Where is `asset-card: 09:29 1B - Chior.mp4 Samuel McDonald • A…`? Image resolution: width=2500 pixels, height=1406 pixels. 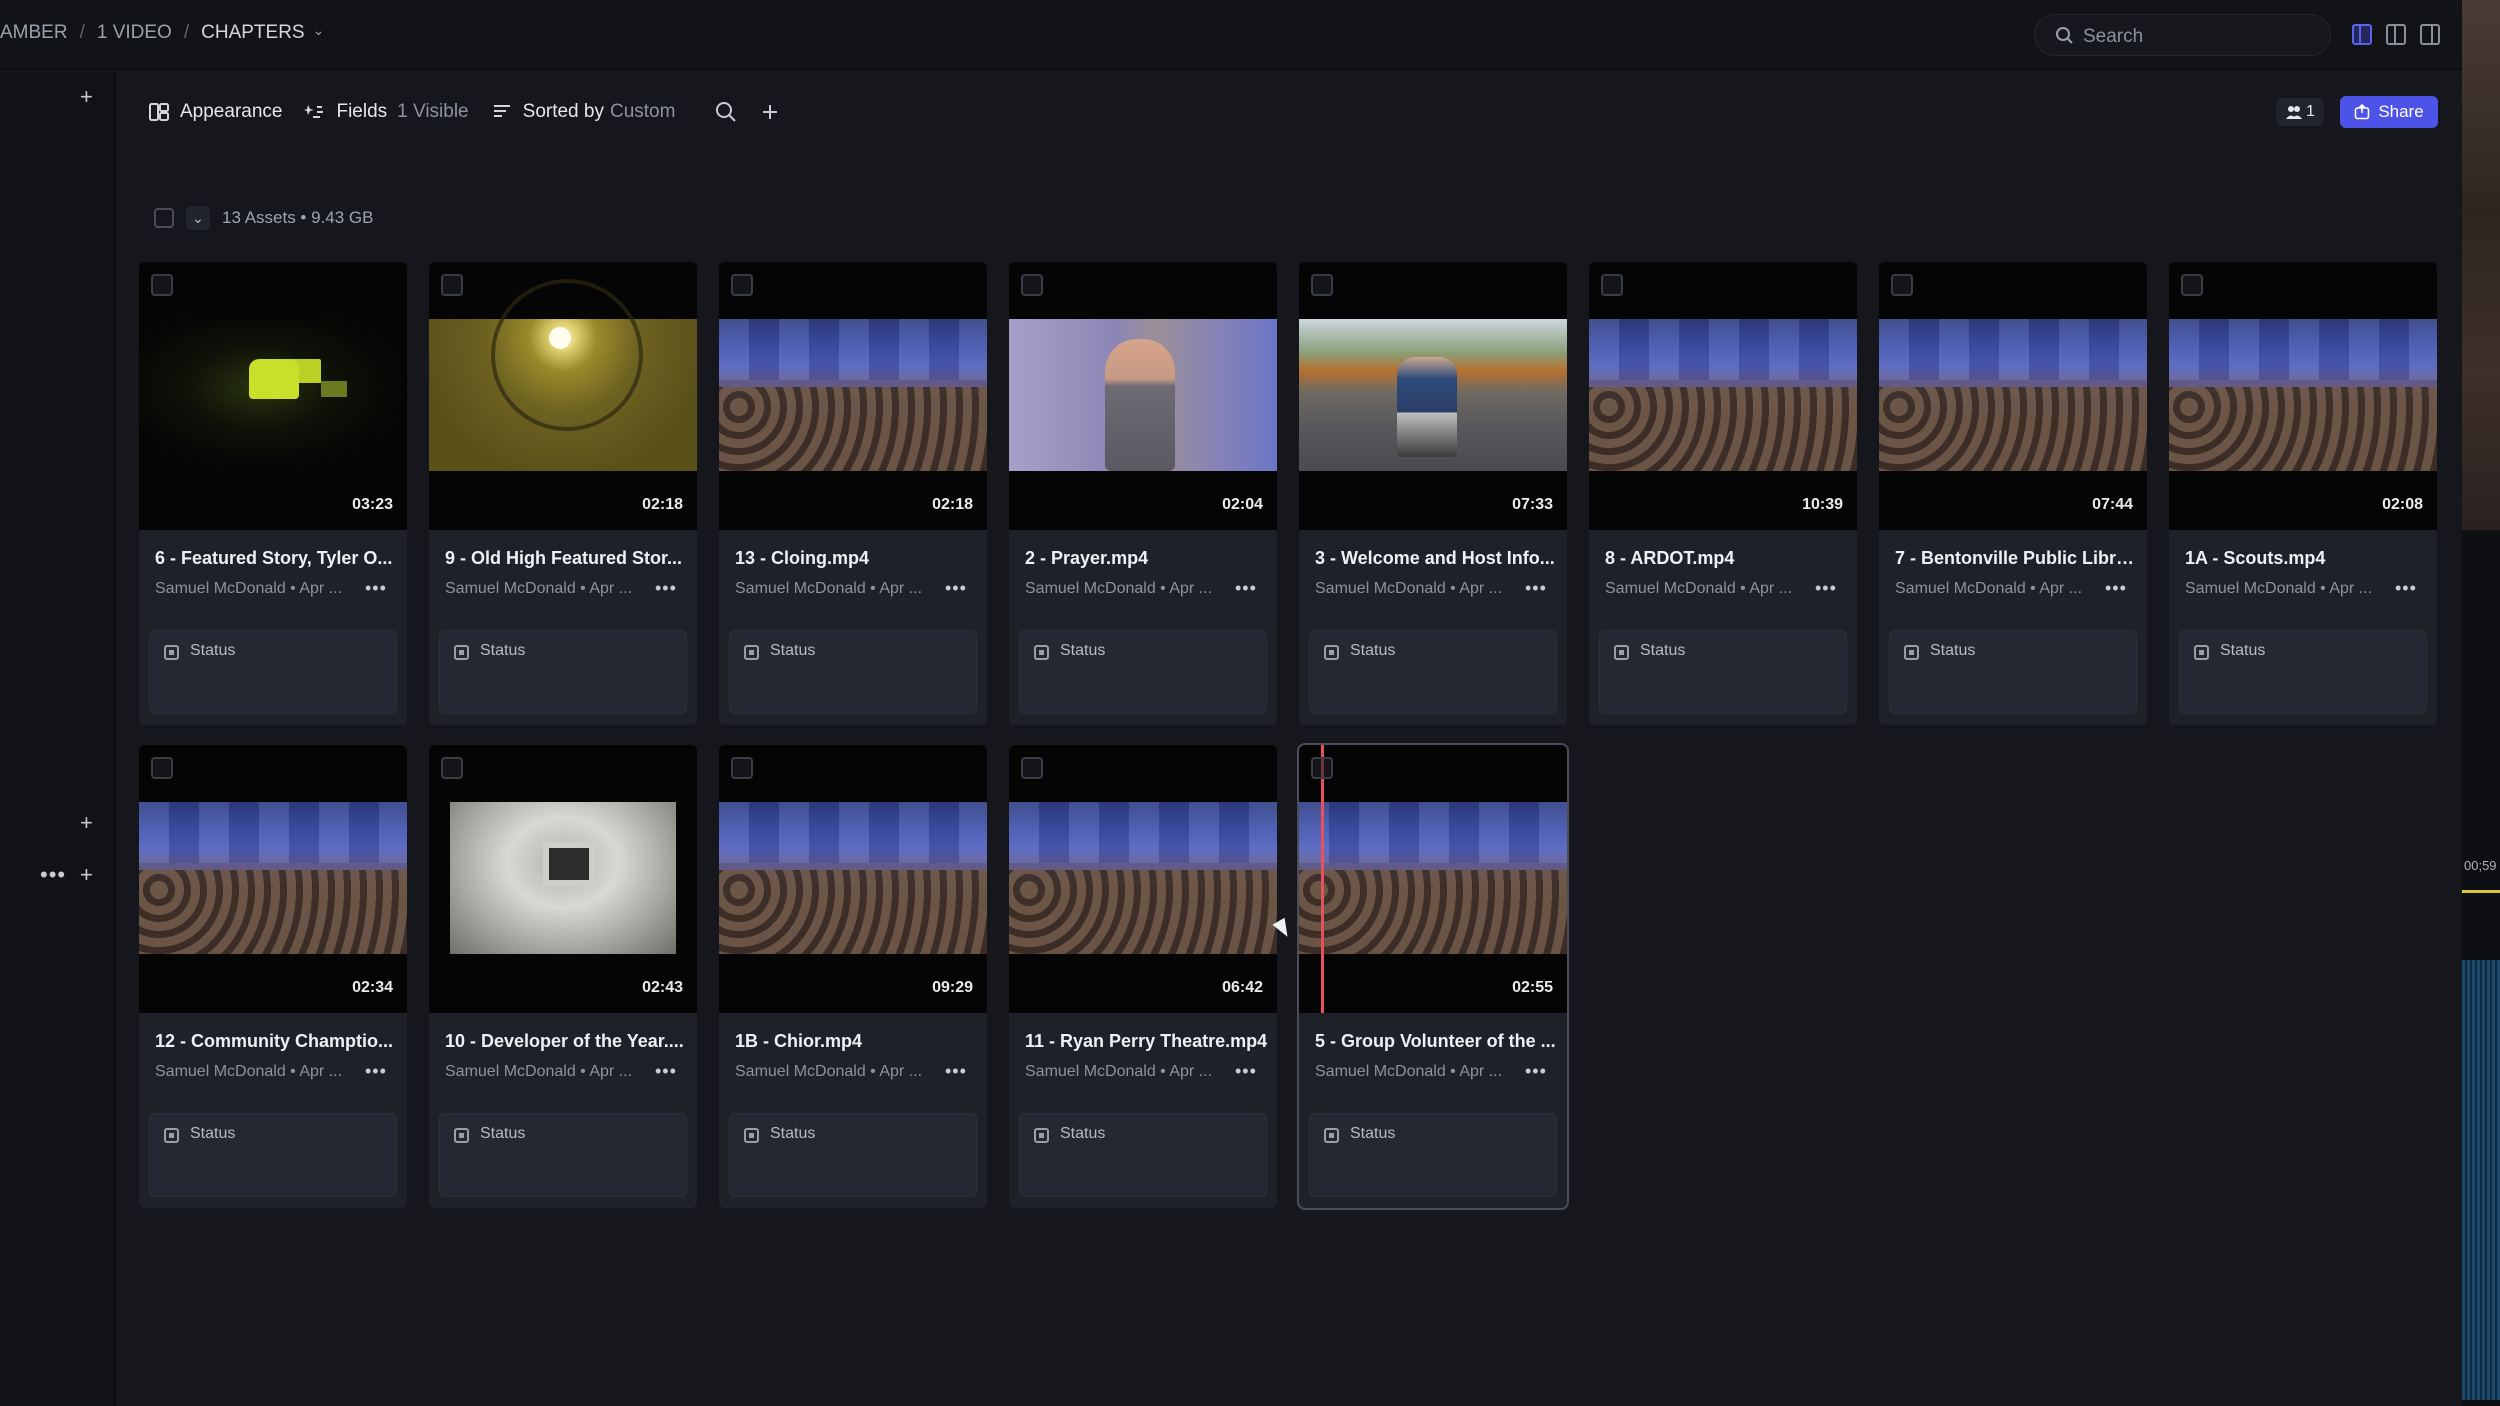 asset-card: 09:29 1B - Chior.mp4 Samuel McDonald • A… is located at coordinates (853, 976).